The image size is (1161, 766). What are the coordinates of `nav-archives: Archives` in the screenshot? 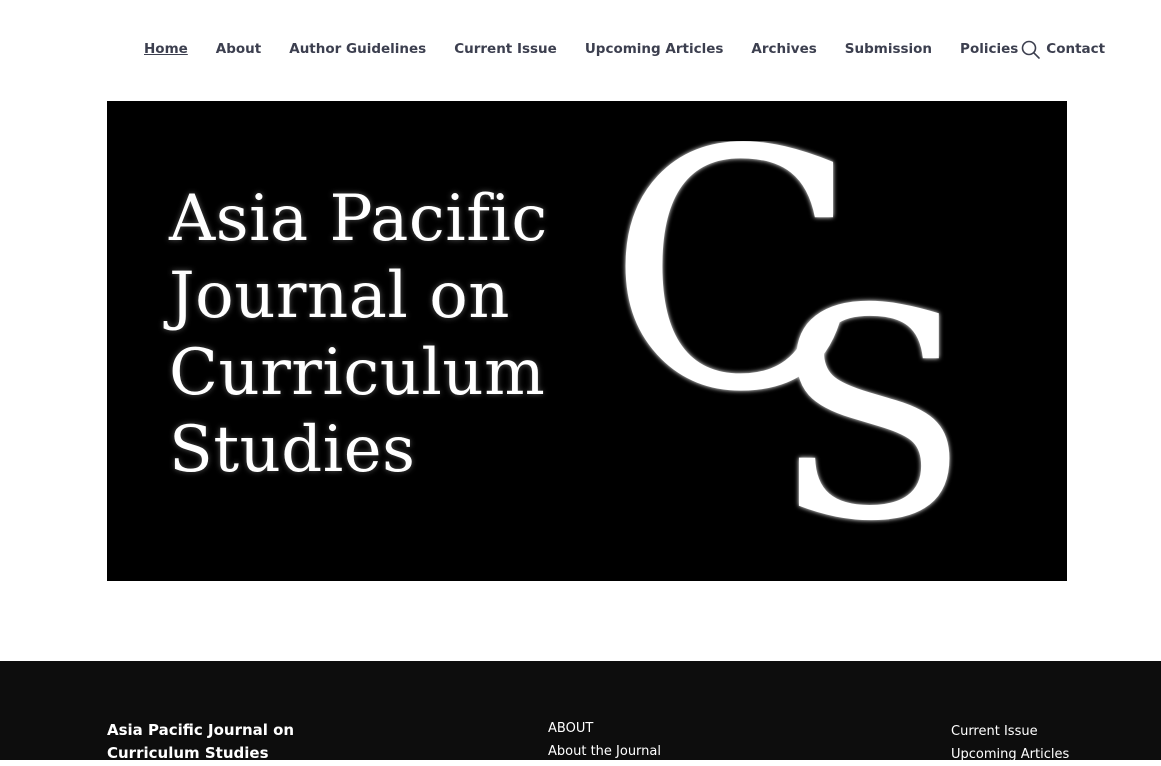 It's located at (783, 49).